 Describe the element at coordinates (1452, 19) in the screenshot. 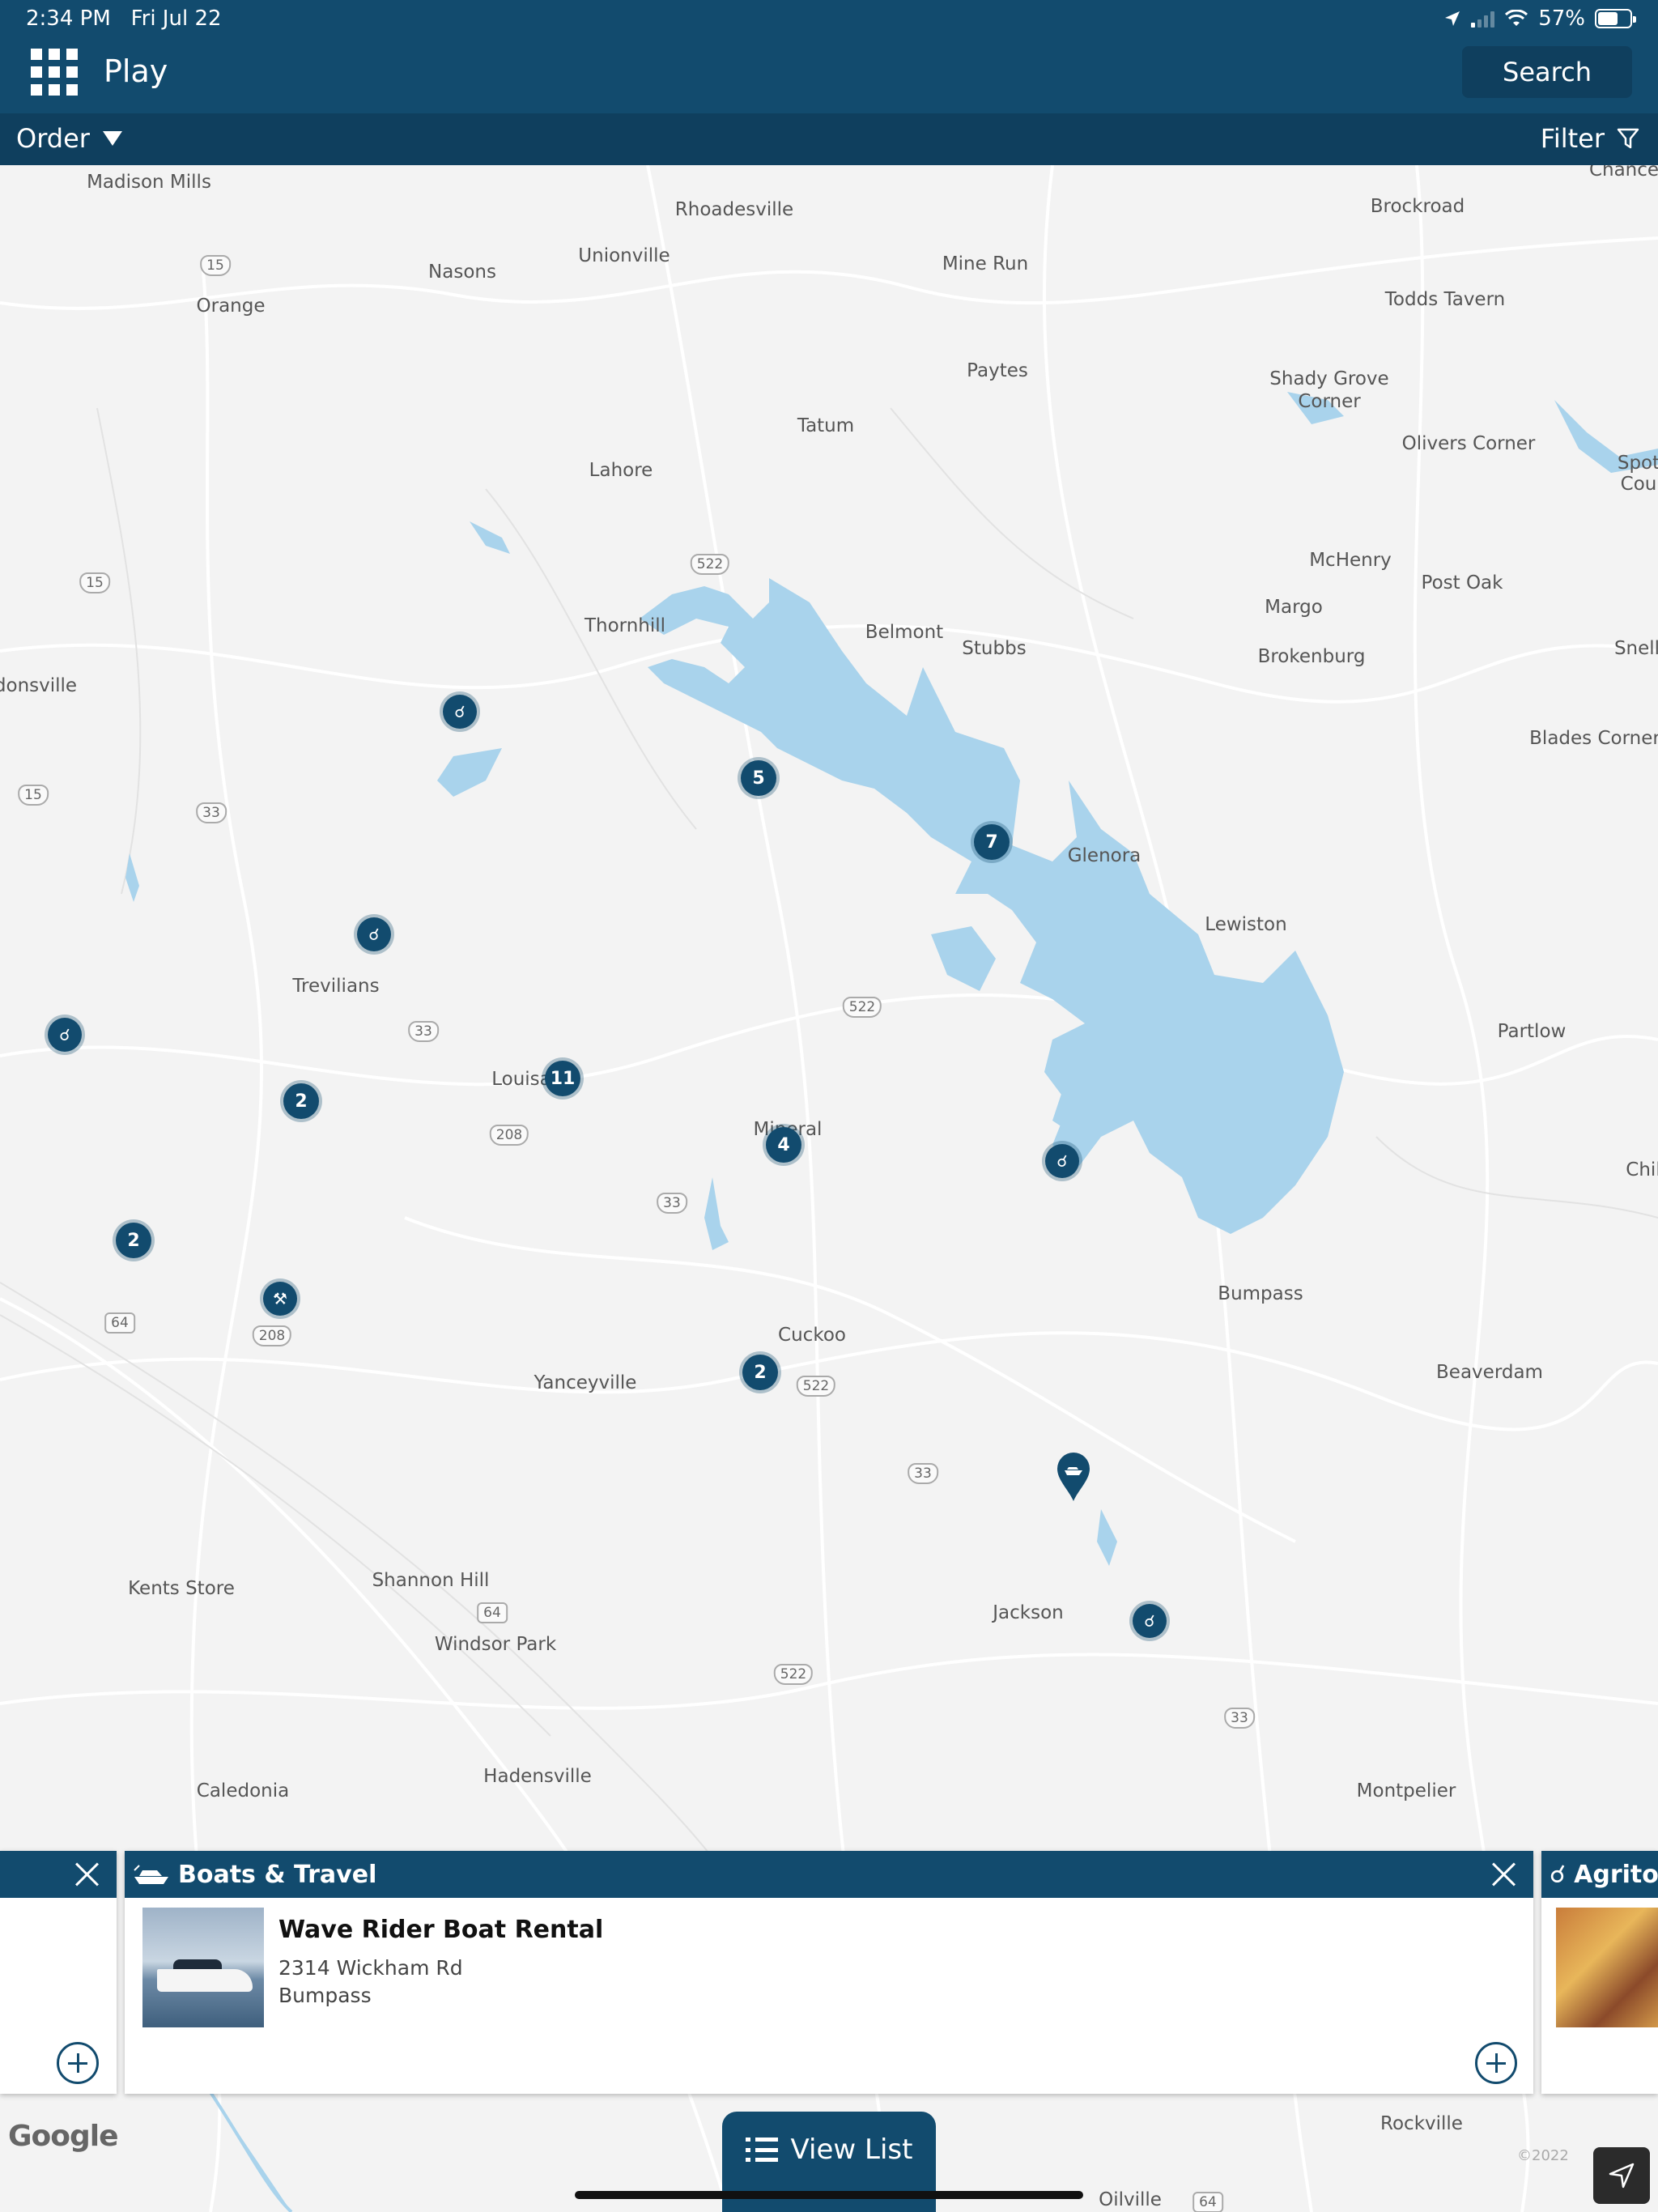

I see `location-arrow-icon` at that location.